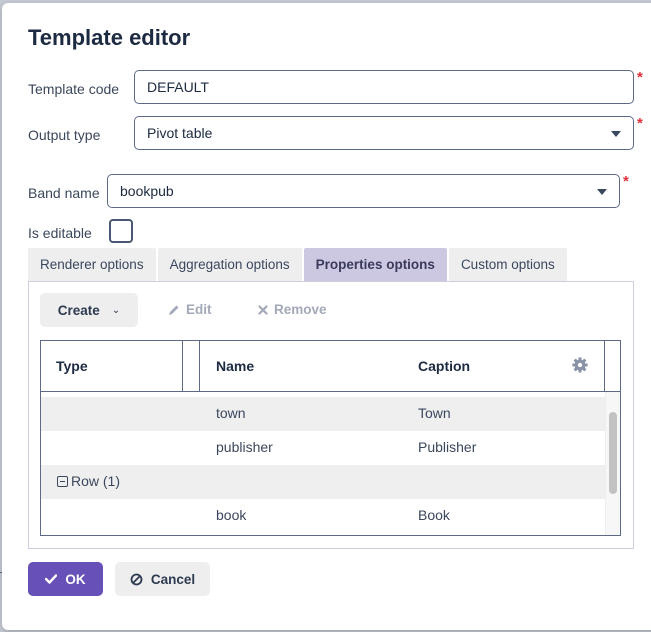  What do you see at coordinates (121, 231) in the screenshot?
I see `is-editable-checkbox` at bounding box center [121, 231].